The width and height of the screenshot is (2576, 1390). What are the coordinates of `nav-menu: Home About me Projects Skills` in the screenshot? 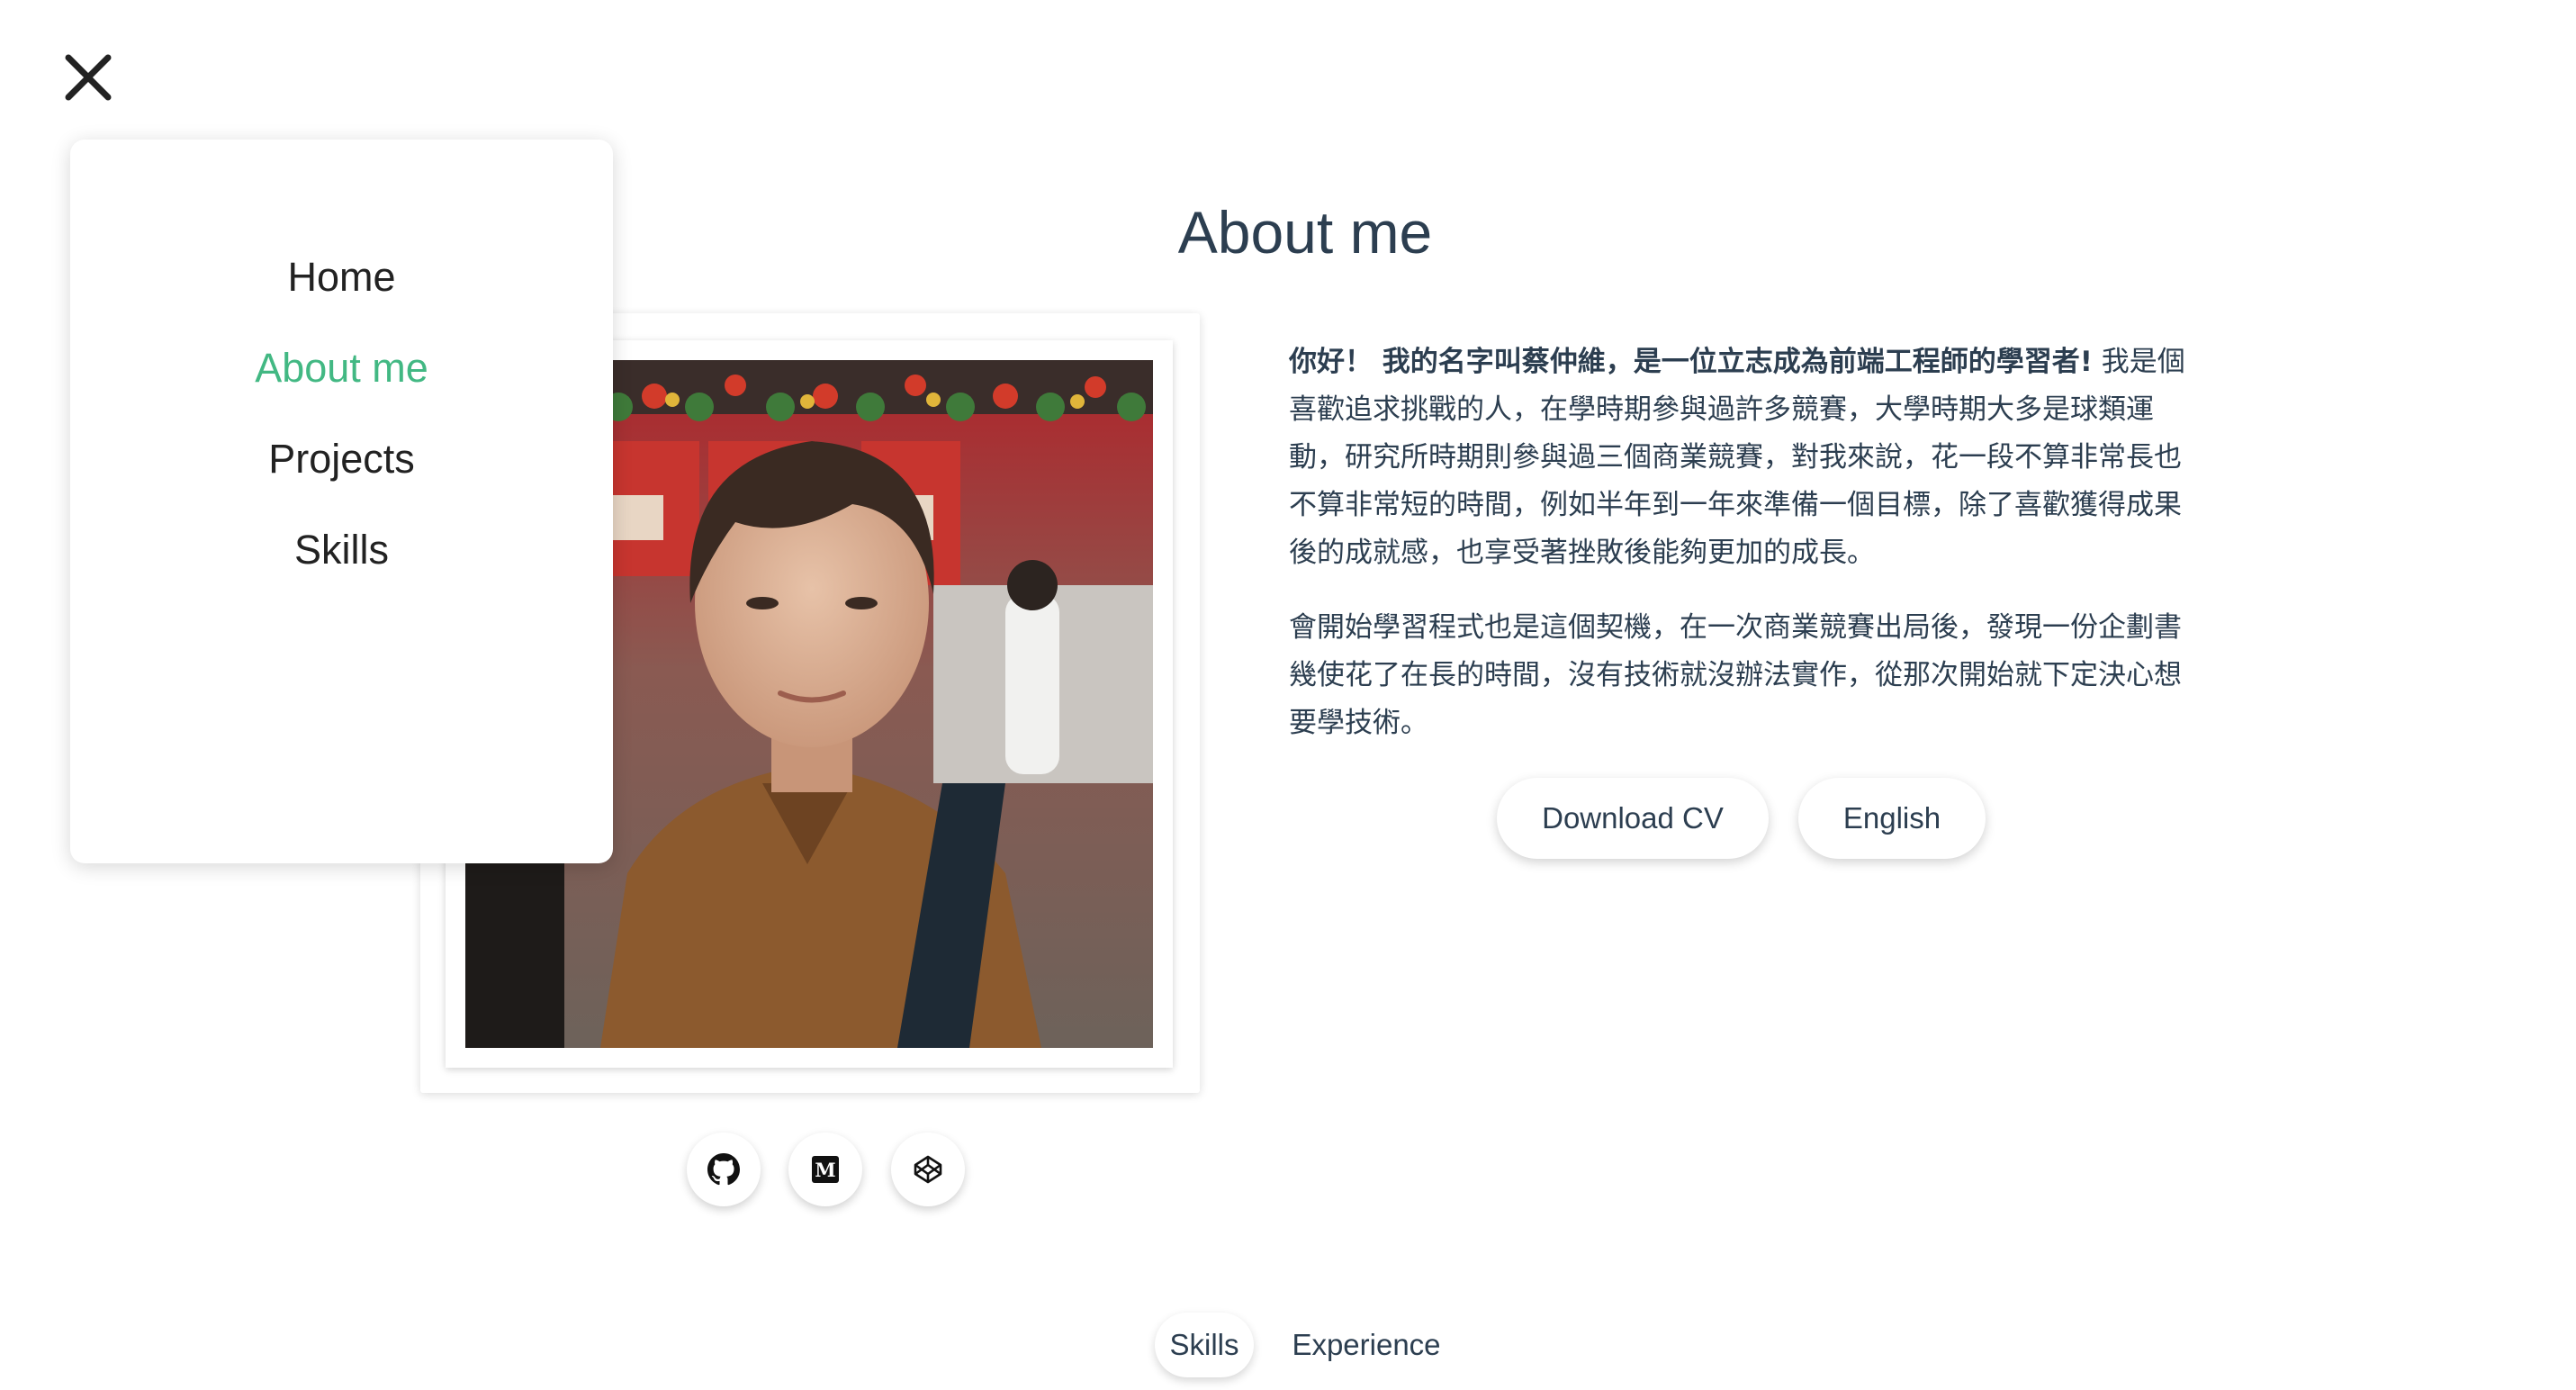 It's located at (341, 427).